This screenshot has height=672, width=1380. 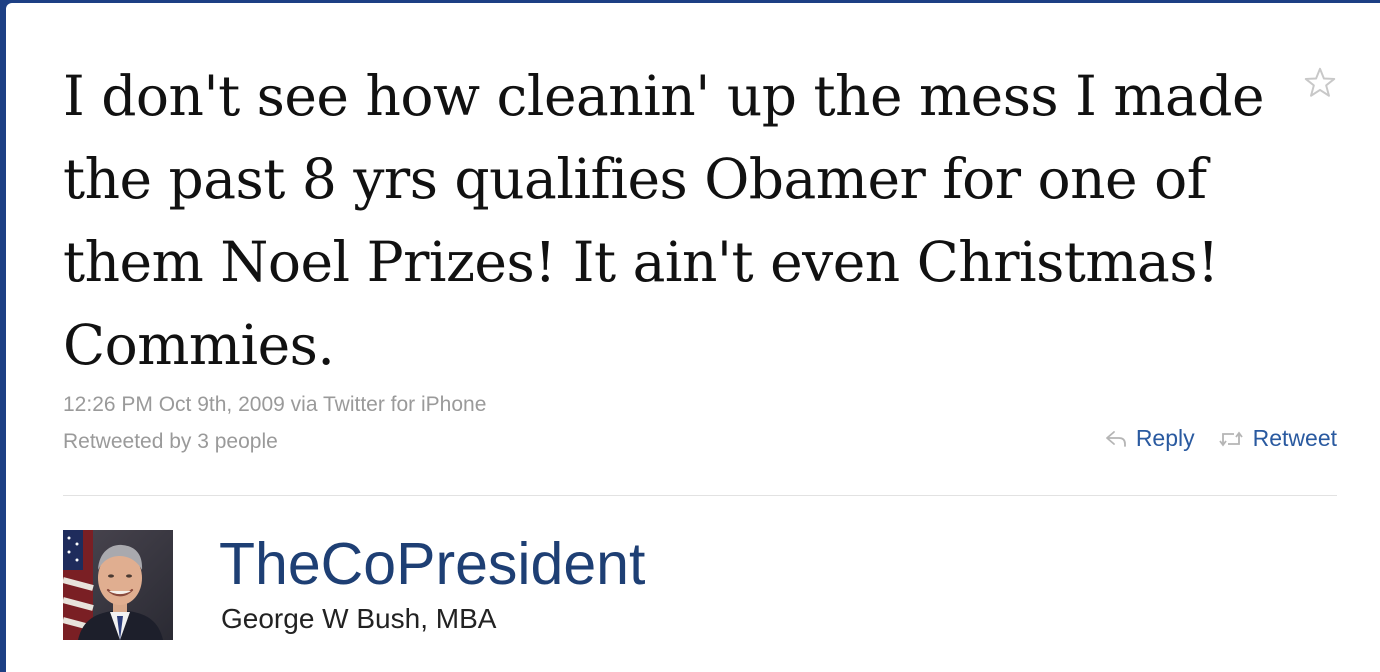 What do you see at coordinates (359, 618) in the screenshot?
I see `full-name: George W Bush, MBA` at bounding box center [359, 618].